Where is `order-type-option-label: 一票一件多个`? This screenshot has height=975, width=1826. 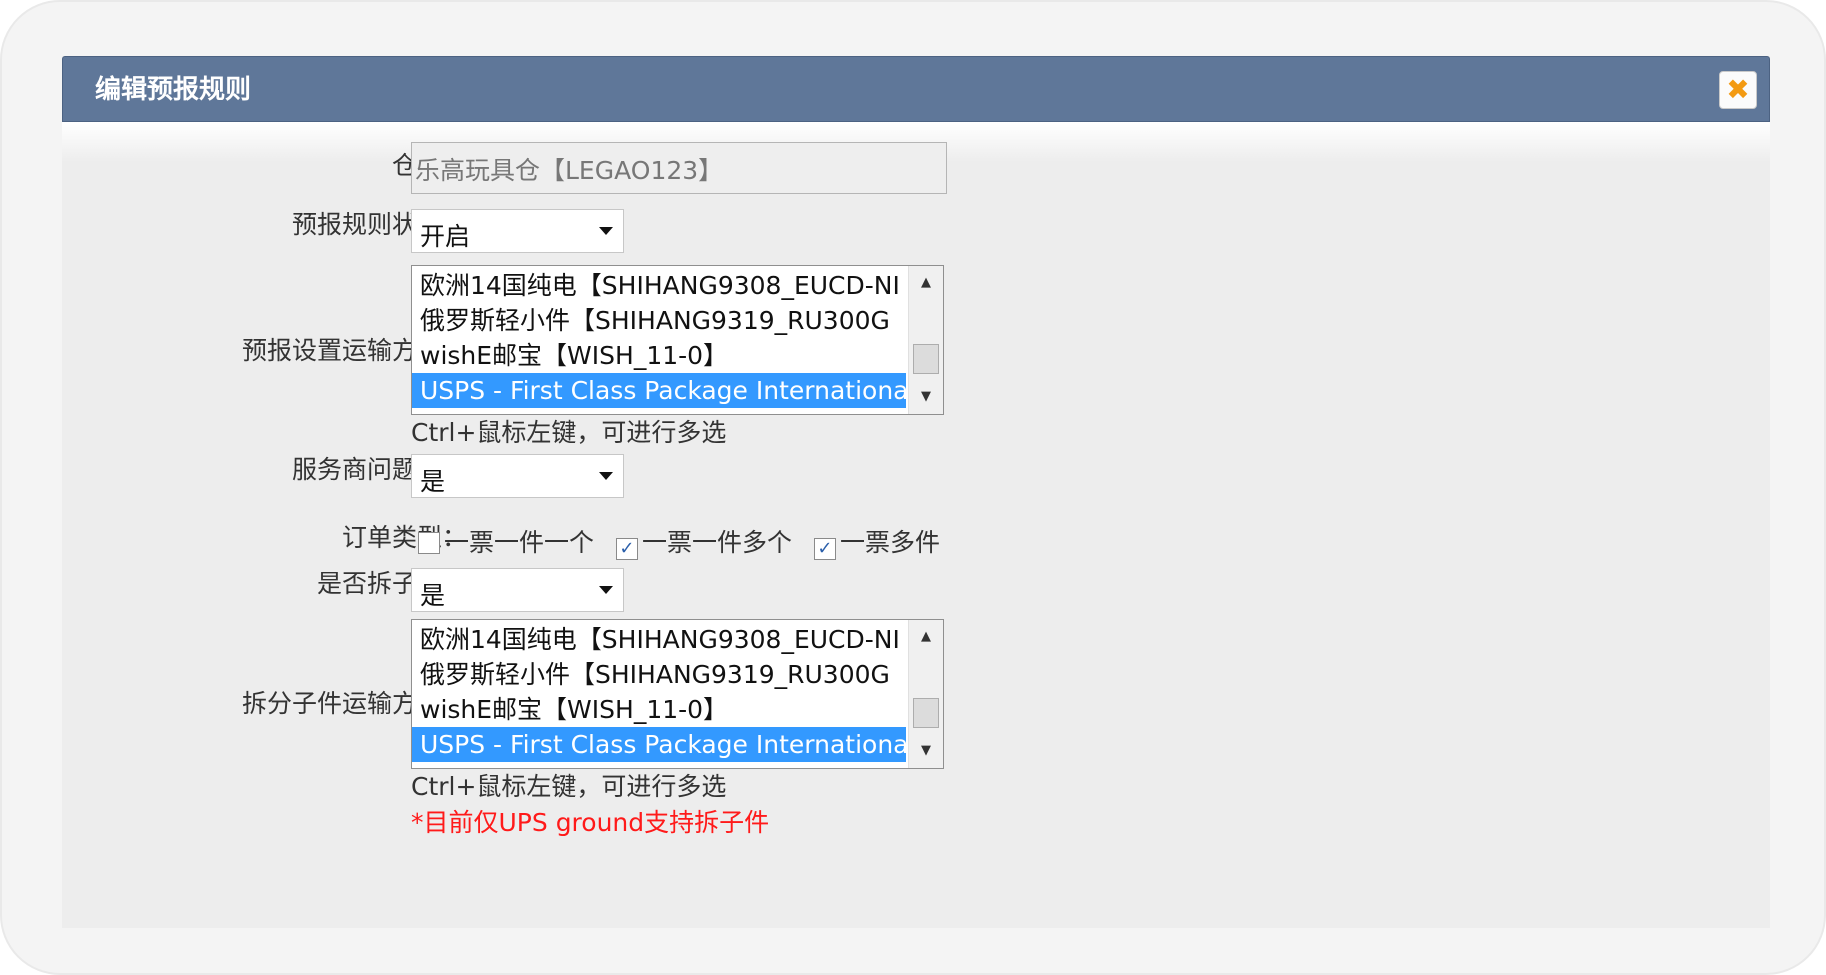 order-type-option-label: 一票一件多个 is located at coordinates (716, 542).